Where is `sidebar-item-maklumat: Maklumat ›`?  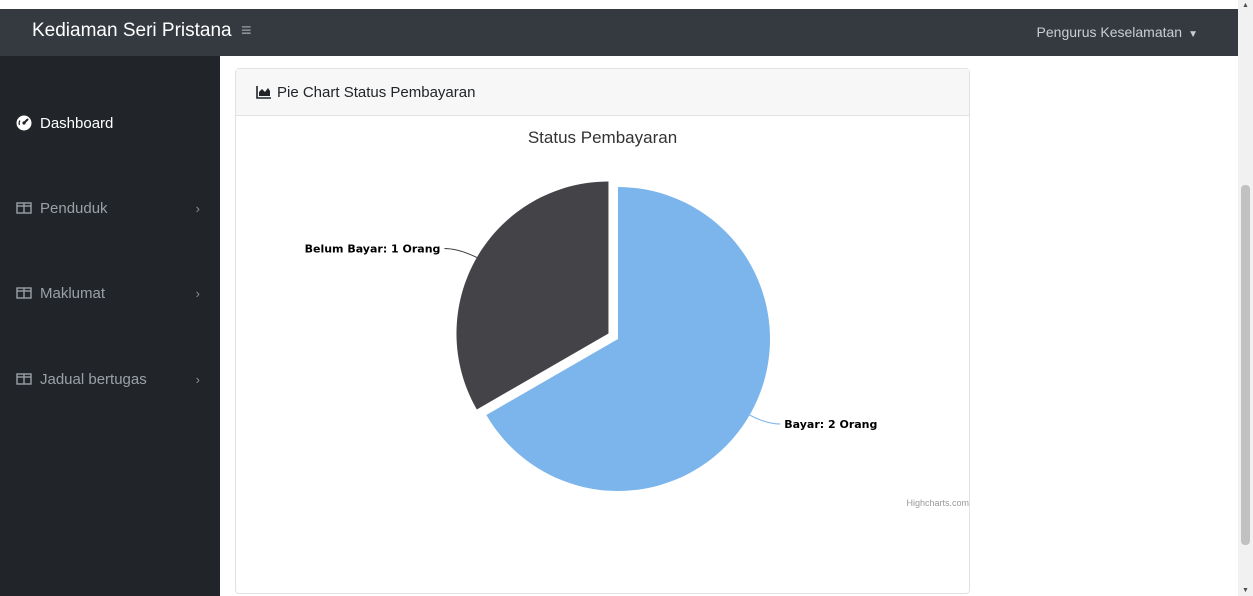
sidebar-item-maklumat: Maklumat › is located at coordinates (111, 293).